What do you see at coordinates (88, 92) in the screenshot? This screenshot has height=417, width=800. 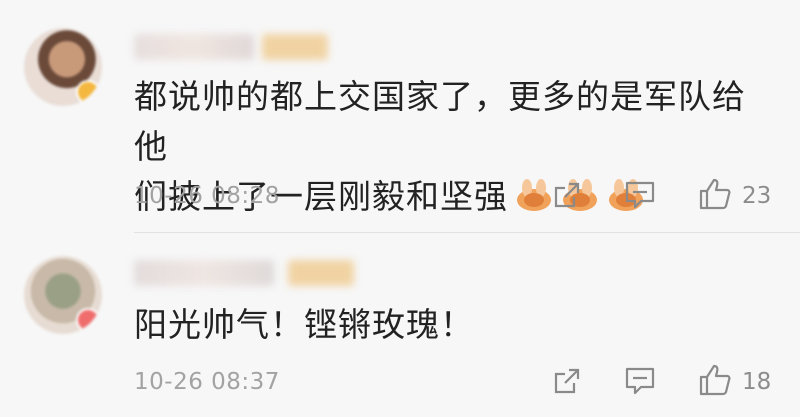 I see `verified-badge-icon` at bounding box center [88, 92].